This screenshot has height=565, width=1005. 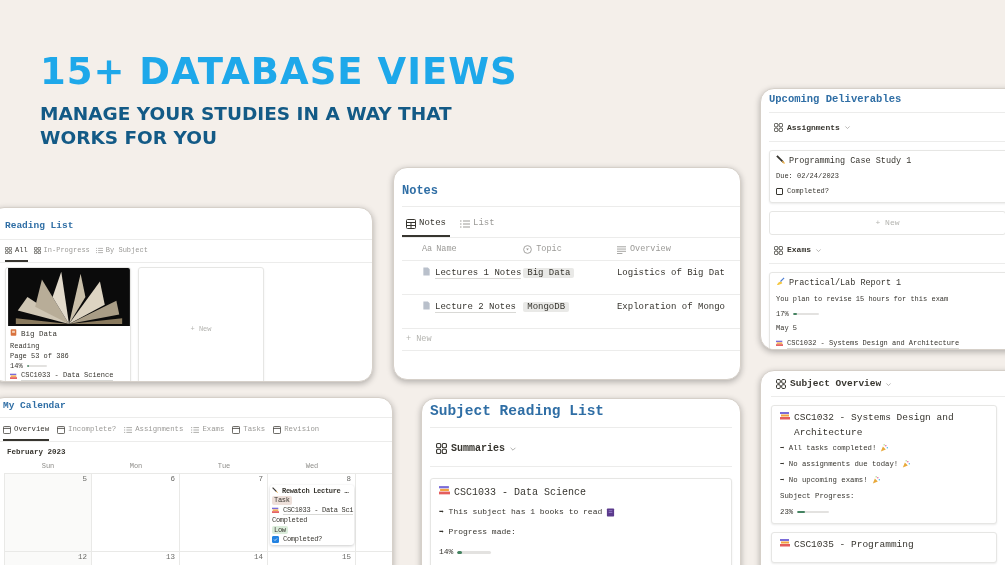 I want to click on text-lines-icon, so click(x=621, y=249).